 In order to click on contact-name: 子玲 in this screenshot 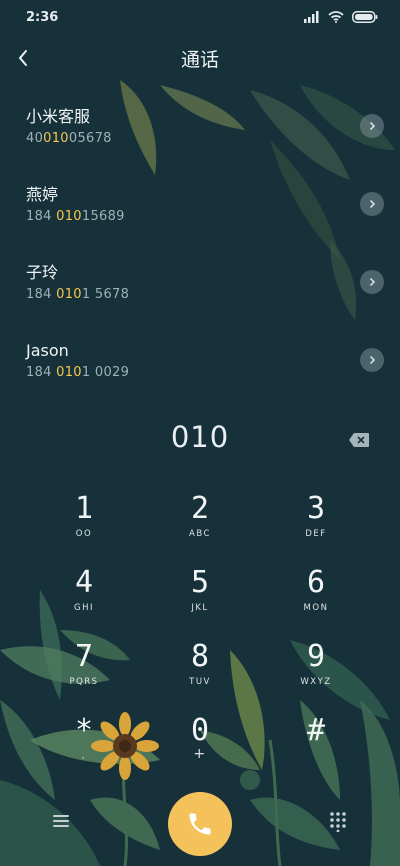, I will do `click(42, 272)`.